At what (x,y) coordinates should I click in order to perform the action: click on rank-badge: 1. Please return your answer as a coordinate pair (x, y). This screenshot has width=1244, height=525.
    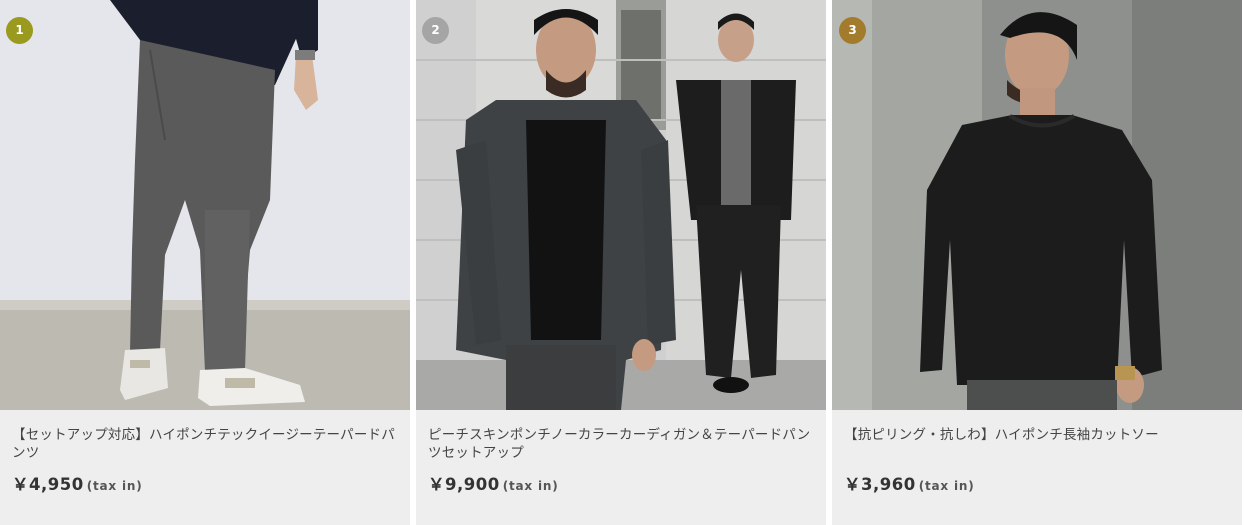
    Looking at the image, I should click on (19, 30).